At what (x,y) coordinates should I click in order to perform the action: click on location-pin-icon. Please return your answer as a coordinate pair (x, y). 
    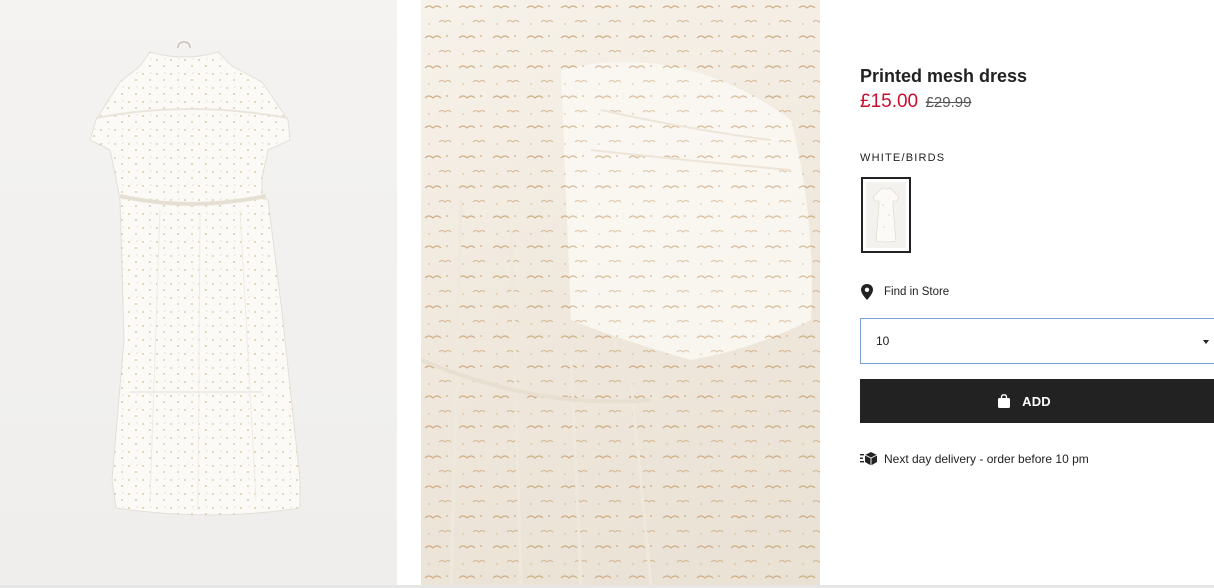
    Looking at the image, I should click on (867, 292).